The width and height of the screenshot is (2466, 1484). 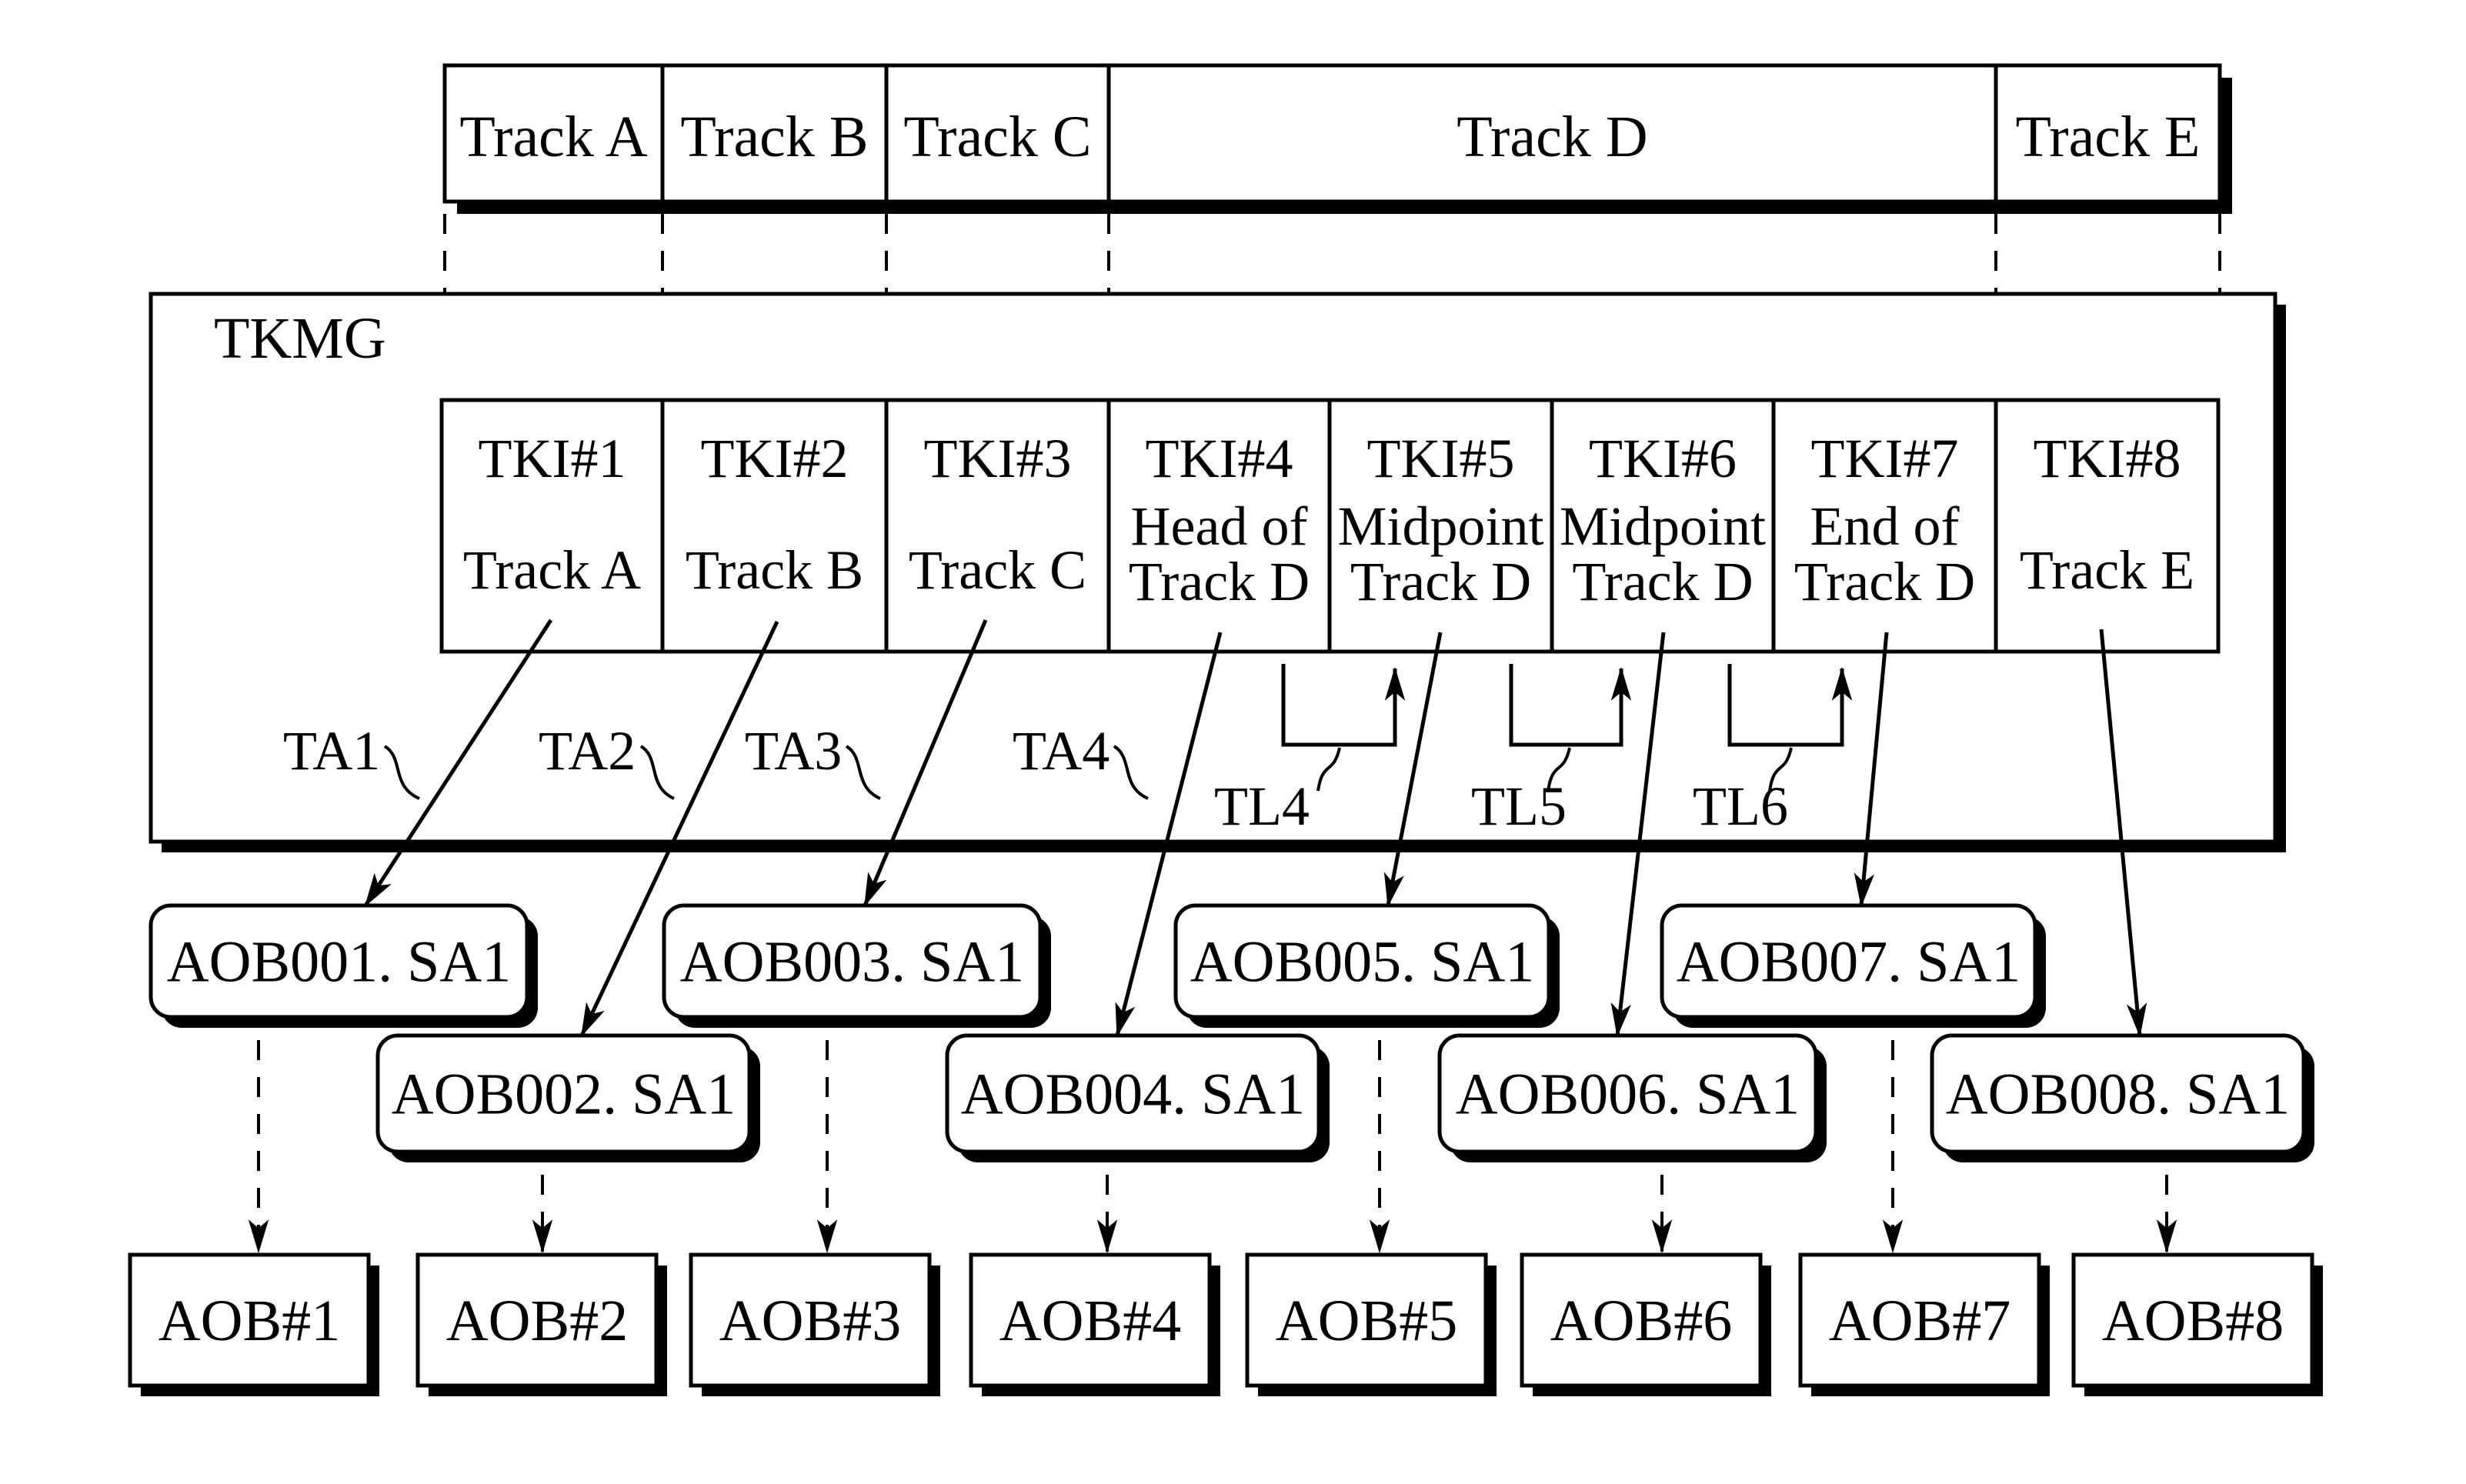 What do you see at coordinates (1090, 1321) in the screenshot?
I see `aob-label-4: AOB#4` at bounding box center [1090, 1321].